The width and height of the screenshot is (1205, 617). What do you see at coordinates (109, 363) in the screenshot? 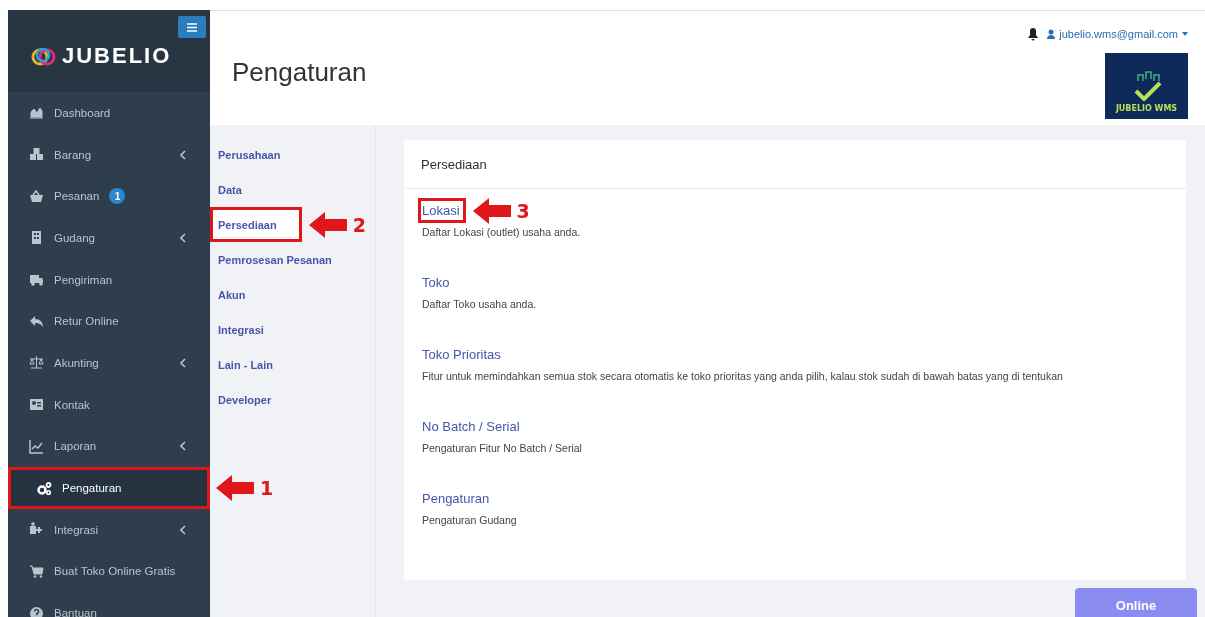
I see `sidebar-item: Akunting` at bounding box center [109, 363].